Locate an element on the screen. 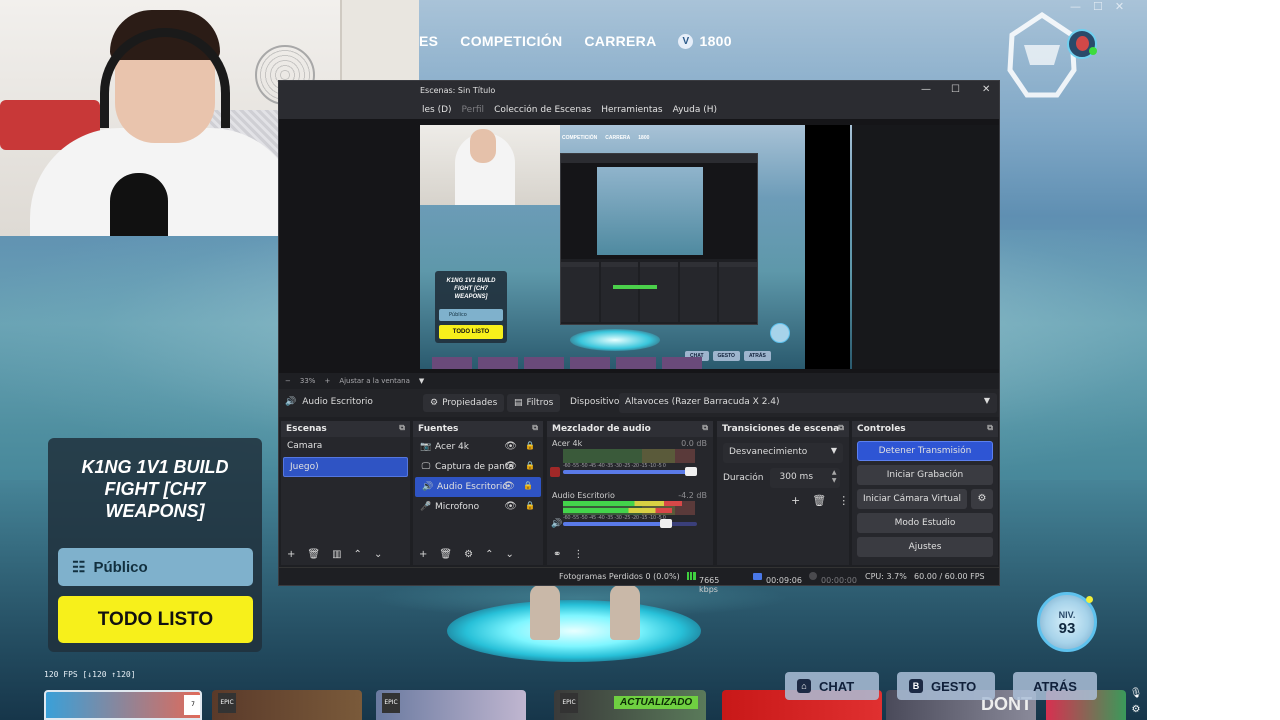 The image size is (1280, 720). level-value: 93 is located at coordinates (1067, 628).